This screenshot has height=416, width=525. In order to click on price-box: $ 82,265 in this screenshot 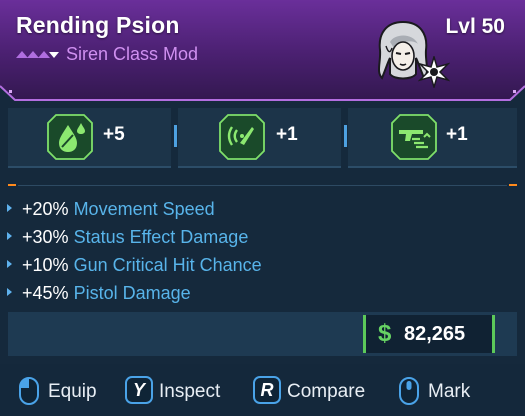, I will do `click(429, 334)`.